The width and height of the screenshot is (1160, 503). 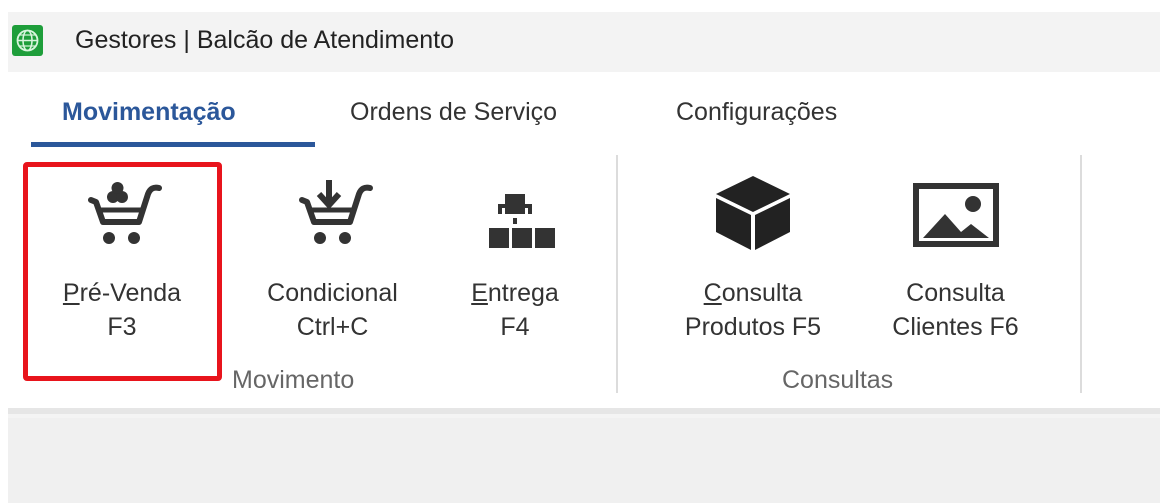 What do you see at coordinates (293, 380) in the screenshot?
I see `group-label-movimento: Movimento` at bounding box center [293, 380].